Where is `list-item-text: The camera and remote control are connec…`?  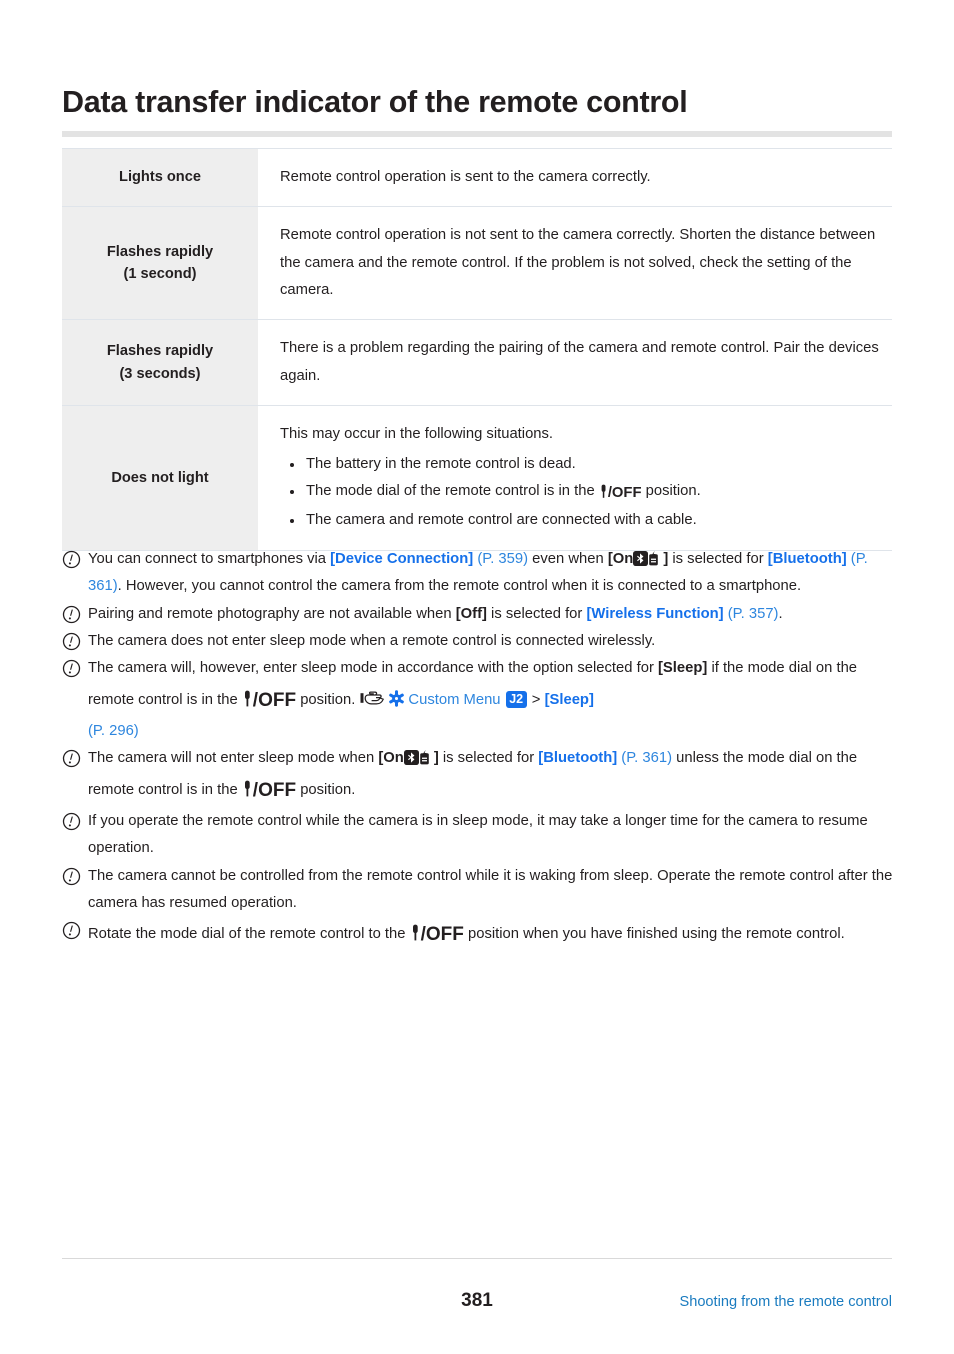 list-item-text: The camera and remote control are connec… is located at coordinates (501, 520).